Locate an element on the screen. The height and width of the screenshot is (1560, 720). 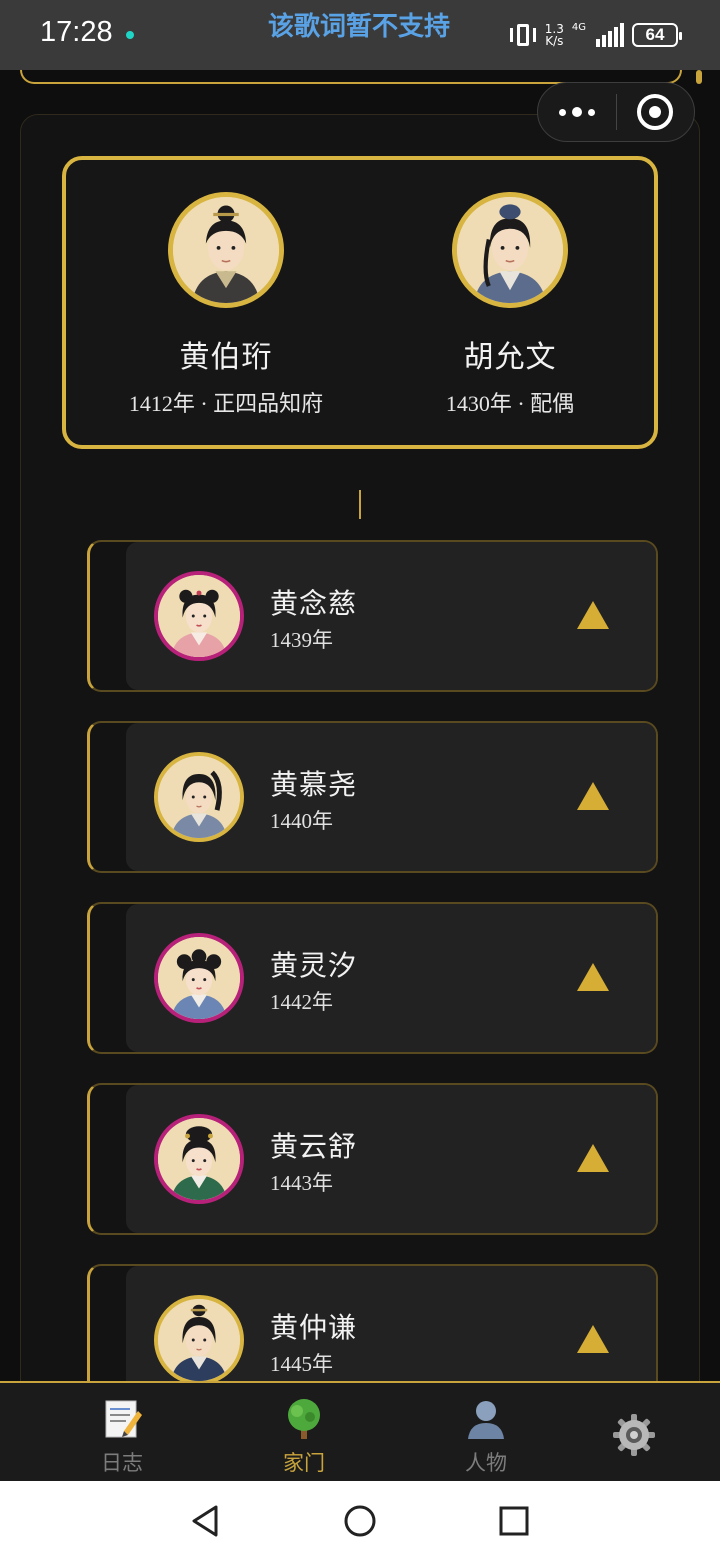
recent-apps-icon is located at coordinates (514, 1521).